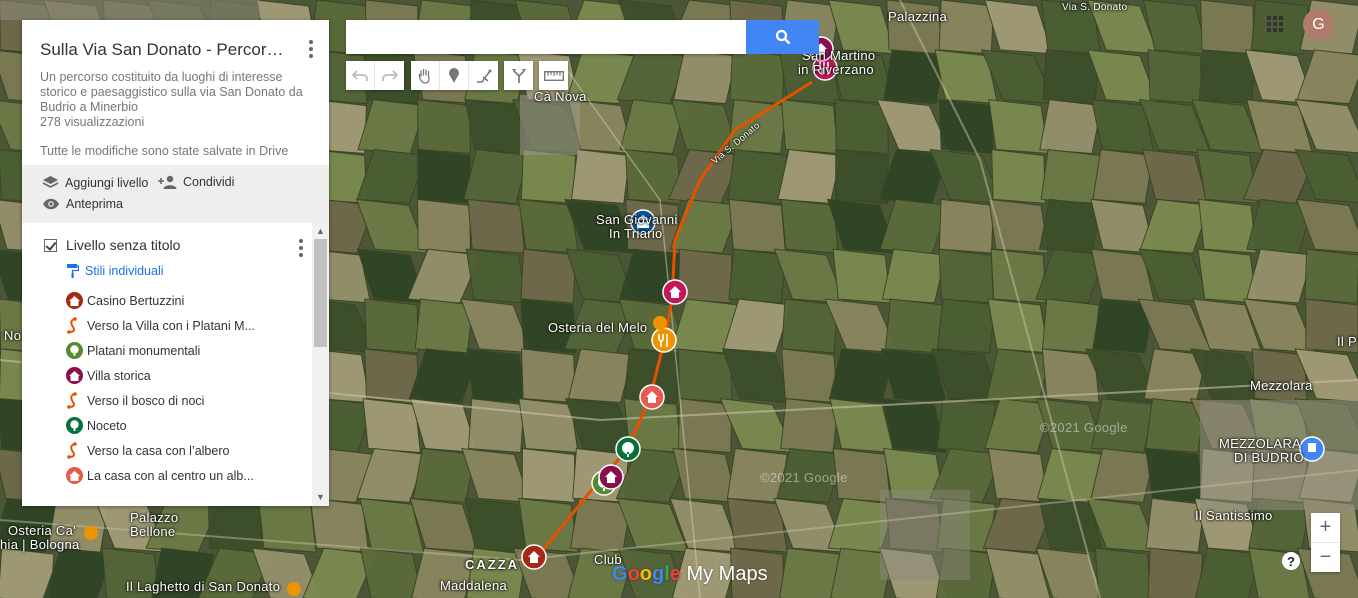  Describe the element at coordinates (146, 400) in the screenshot. I see `legend-item-label: Verso il bosco di noci` at that location.